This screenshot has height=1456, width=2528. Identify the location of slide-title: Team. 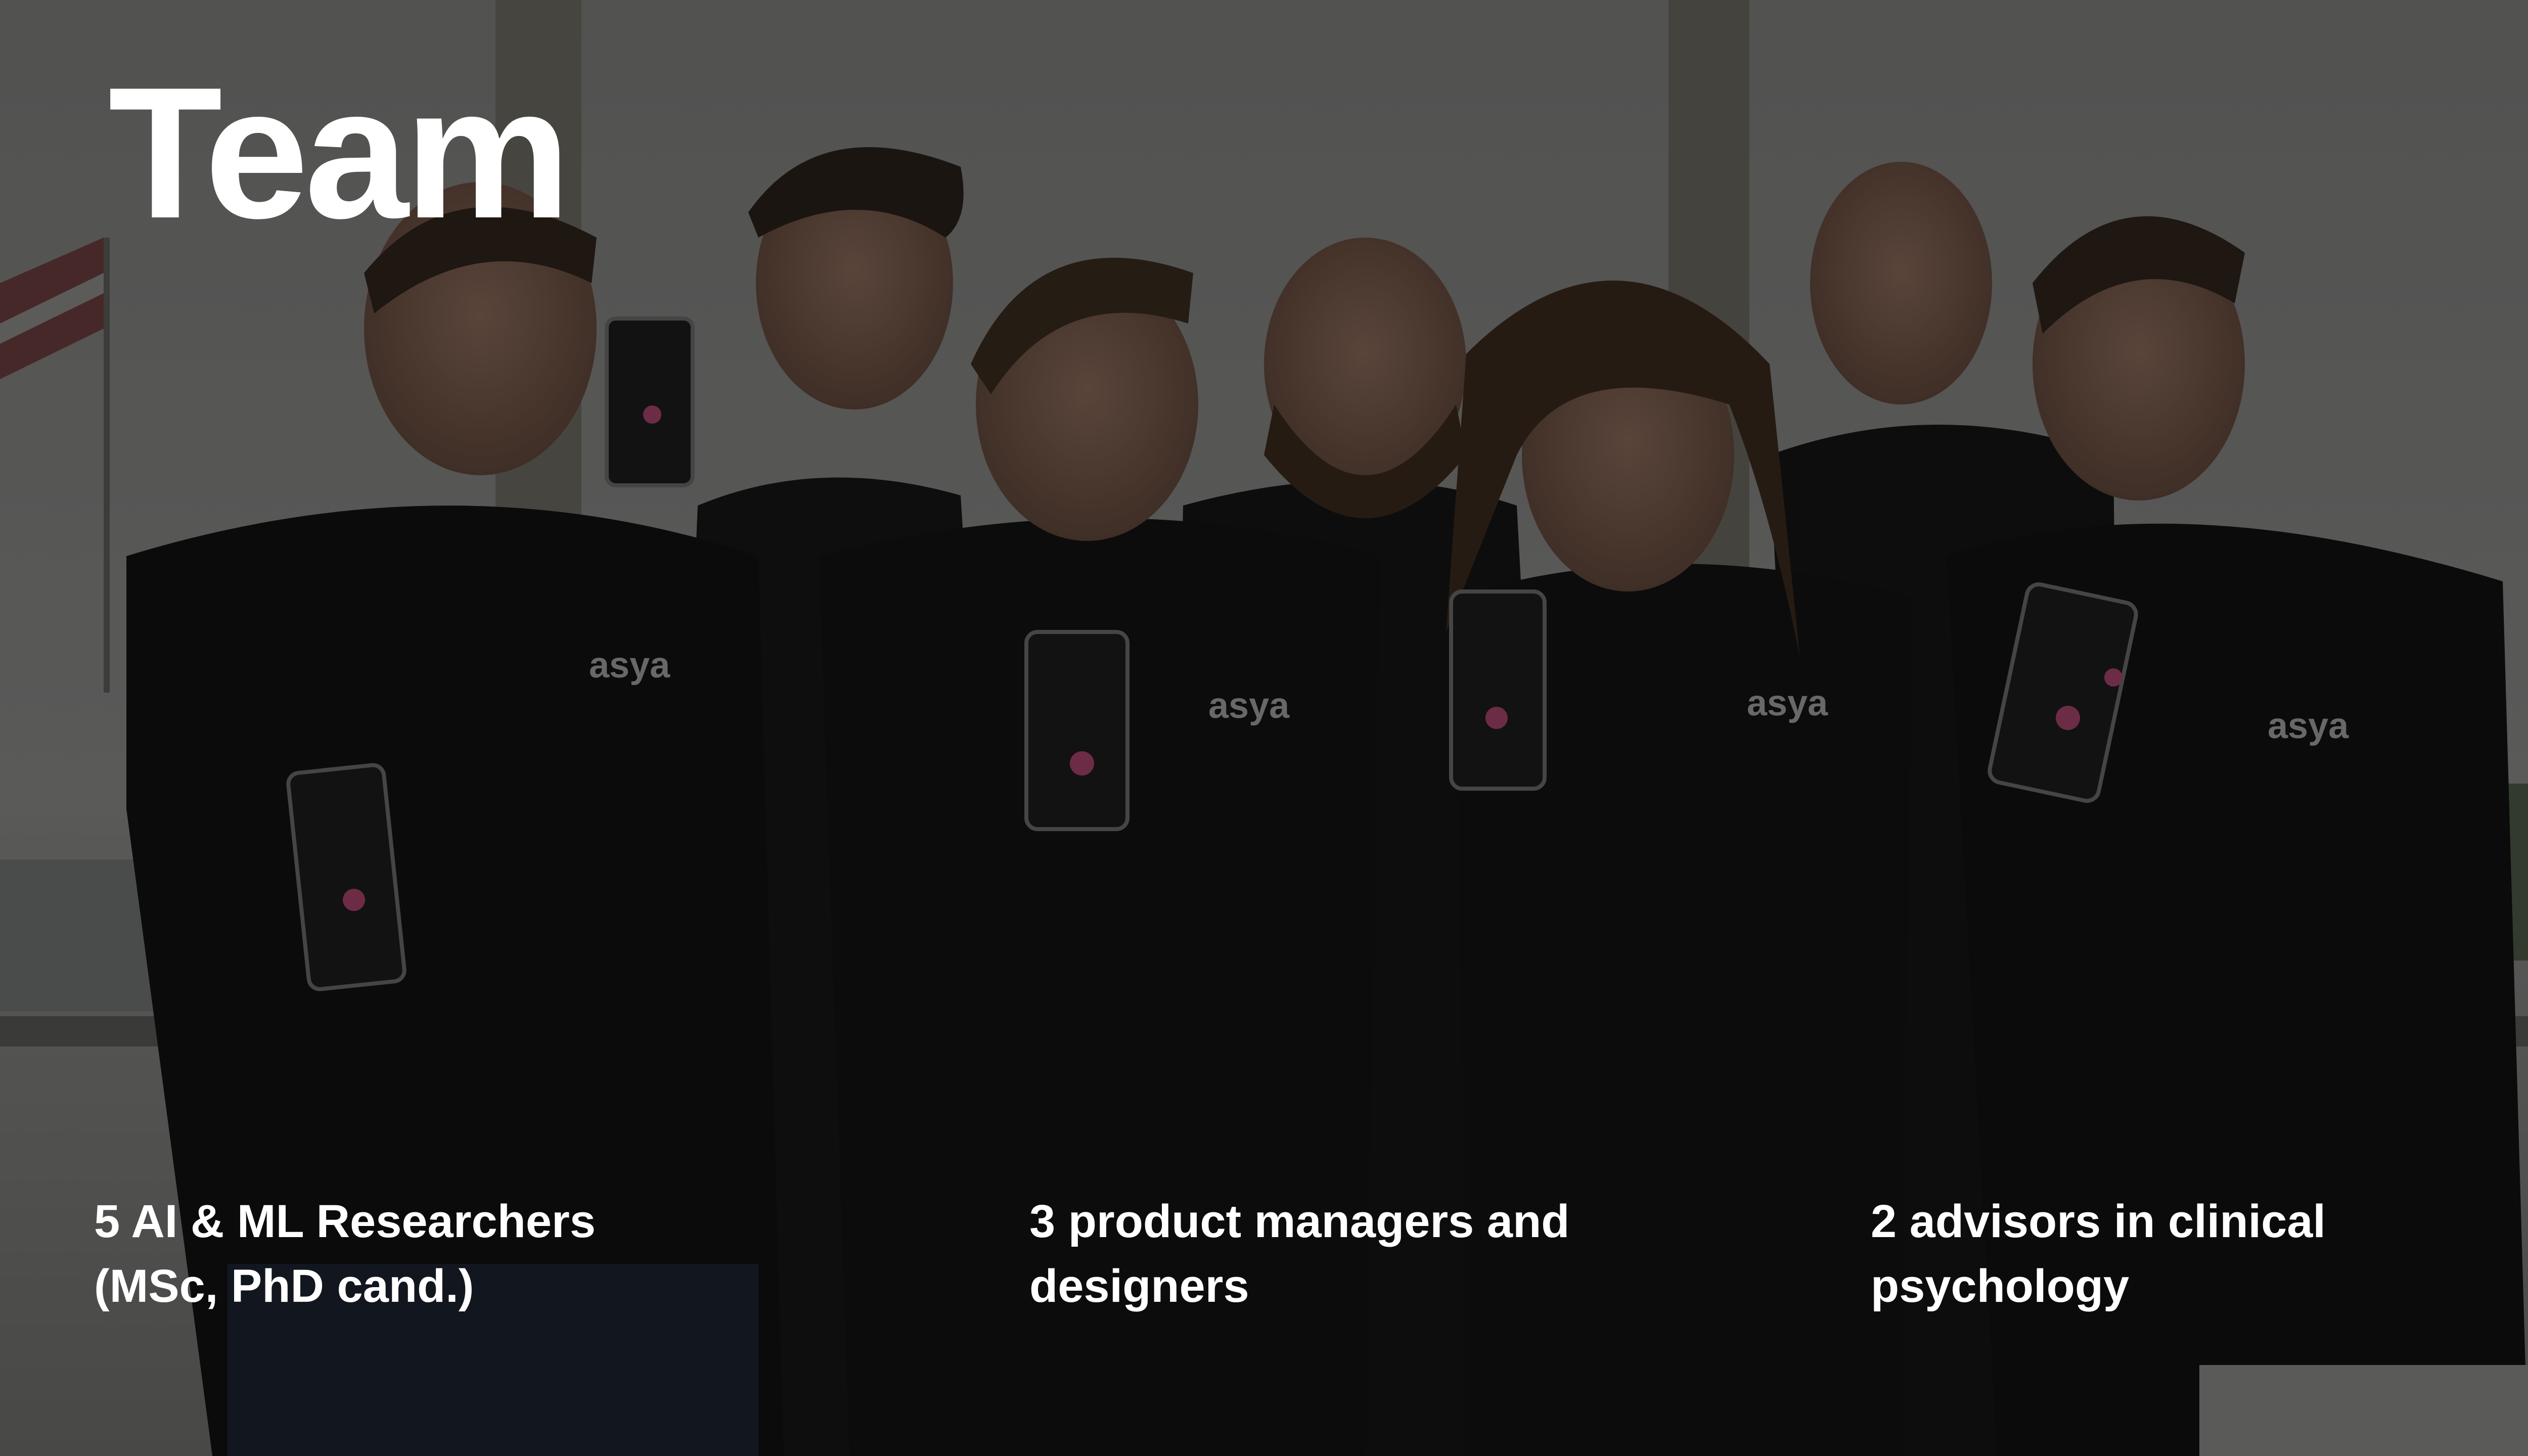
(340, 153).